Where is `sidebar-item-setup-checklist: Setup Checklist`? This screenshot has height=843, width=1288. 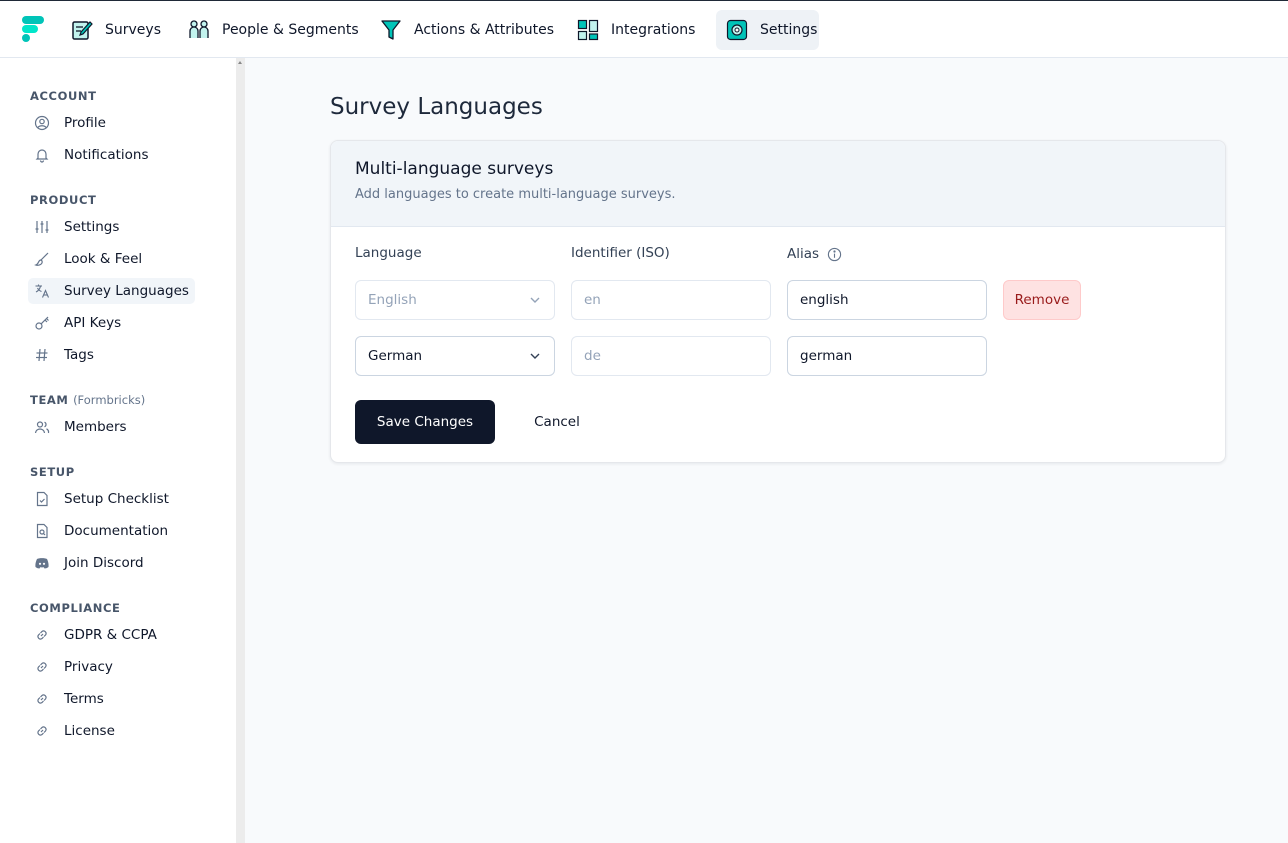
sidebar-item-setup-checklist: Setup Checklist is located at coordinates (101, 499).